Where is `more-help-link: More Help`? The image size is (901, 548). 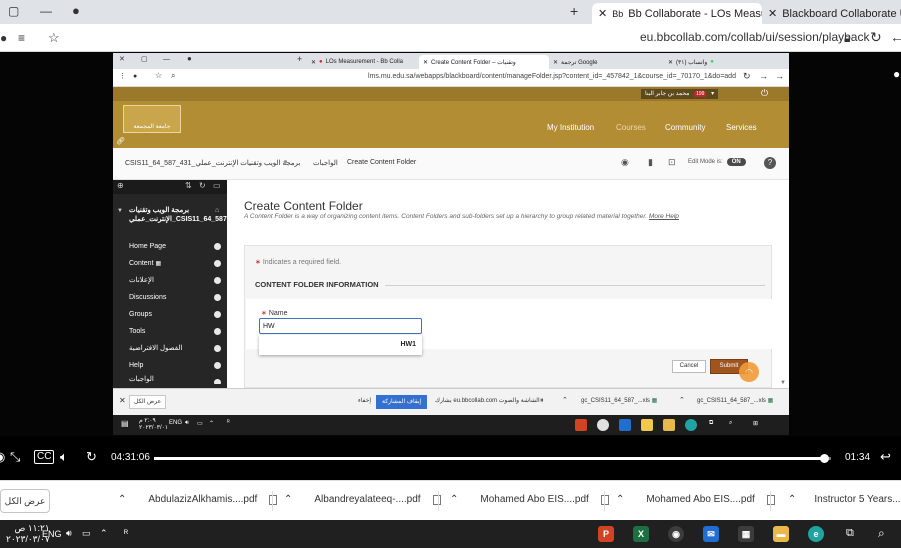 more-help-link: More Help is located at coordinates (664, 216).